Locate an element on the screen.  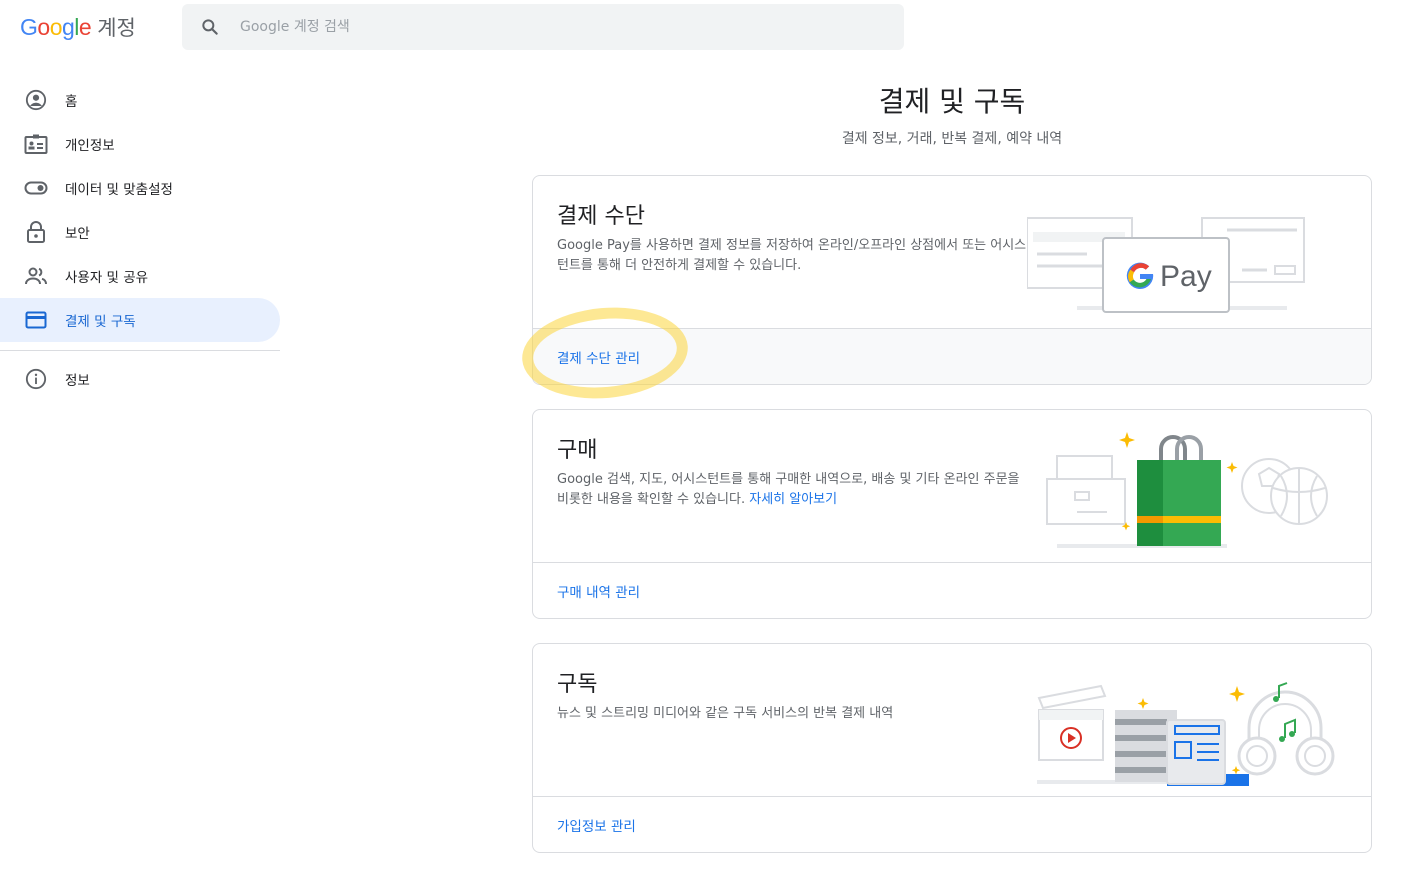
credit-card-icon is located at coordinates (36, 320).